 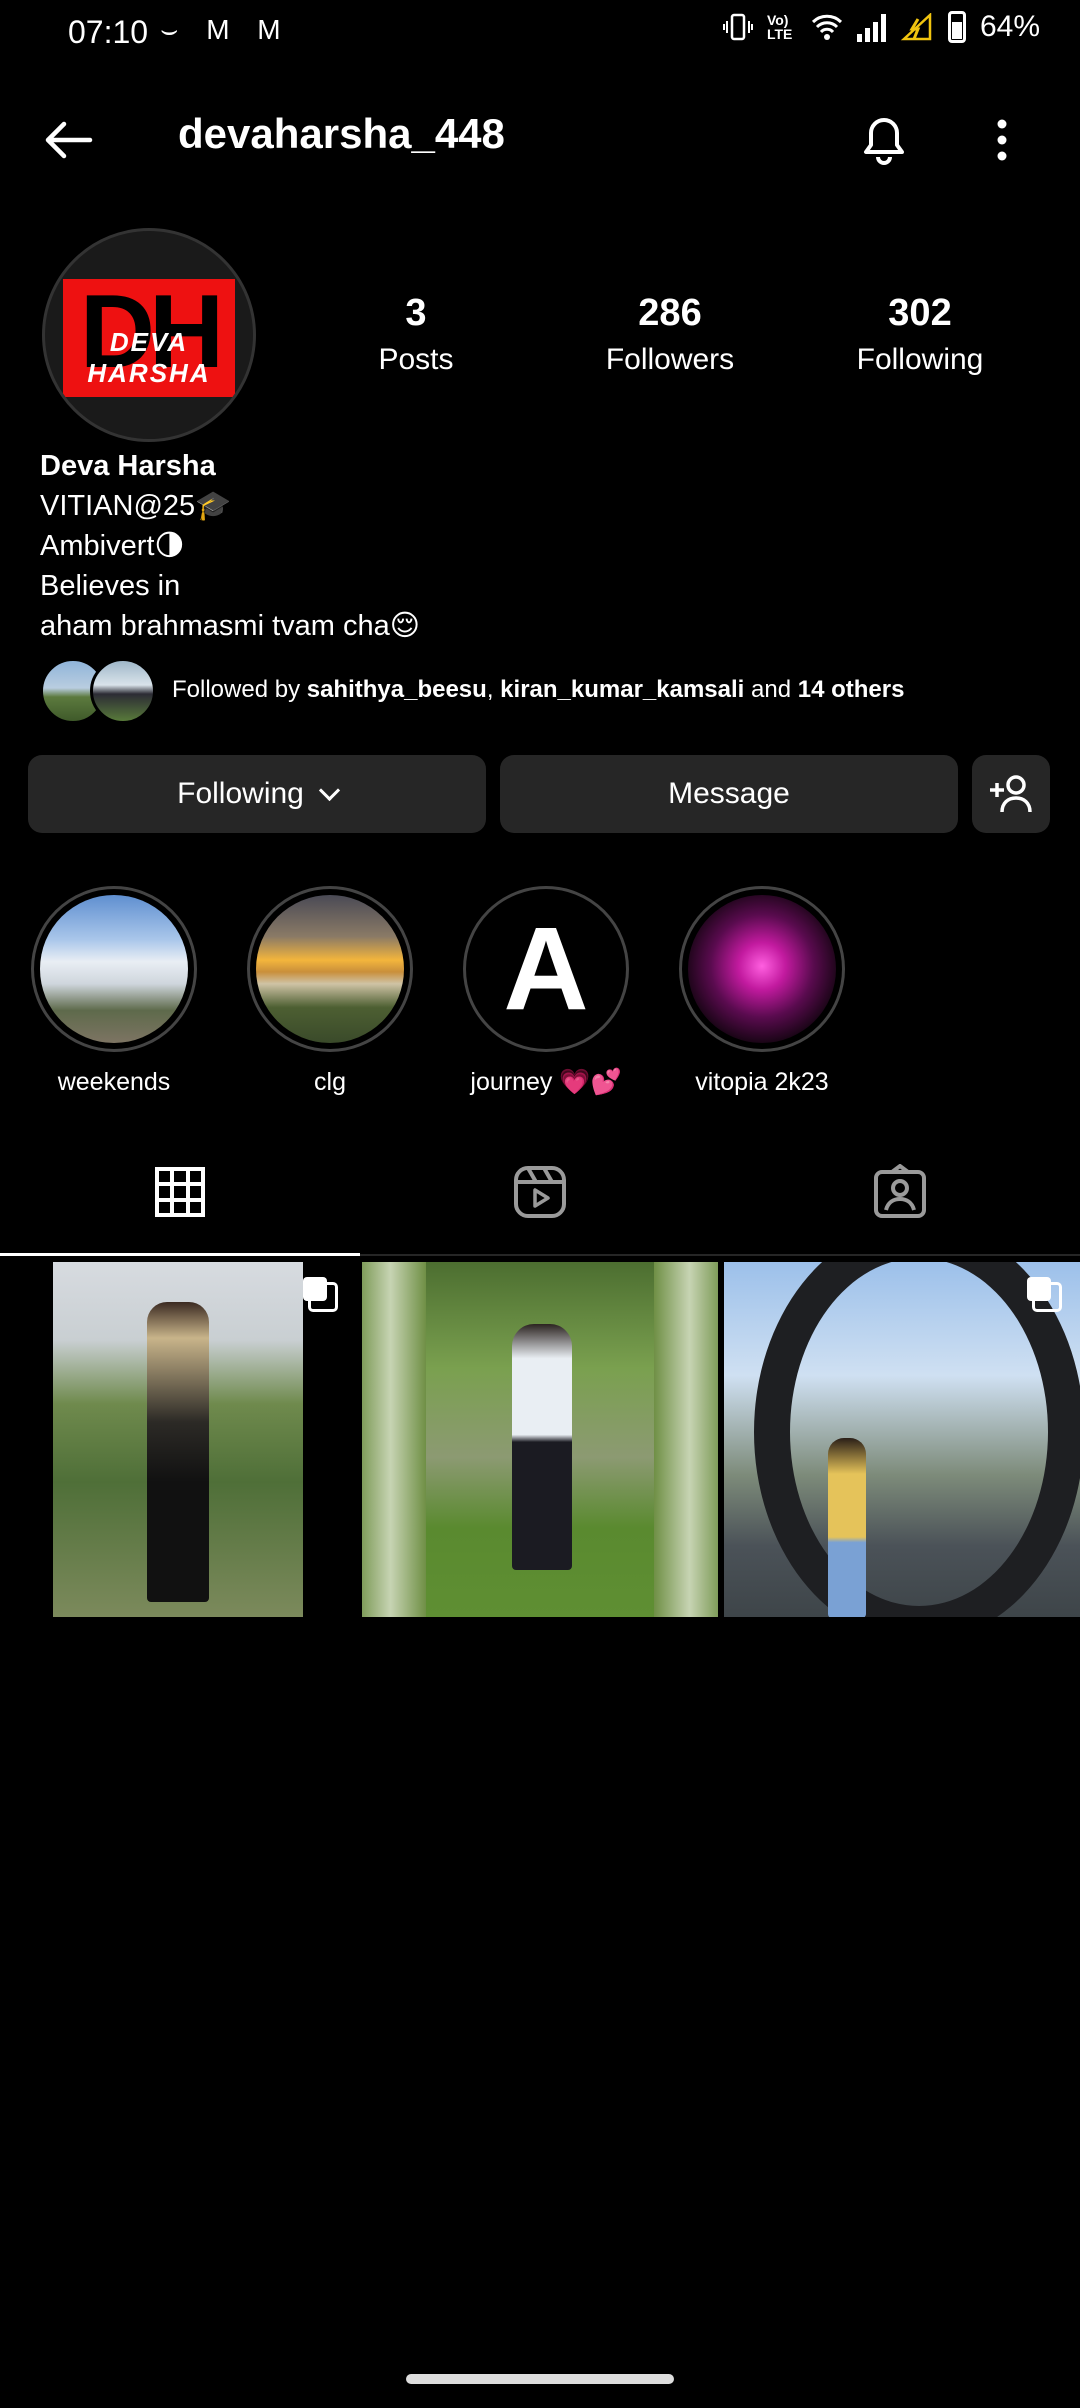 I want to click on signal-icon, so click(x=871, y=27).